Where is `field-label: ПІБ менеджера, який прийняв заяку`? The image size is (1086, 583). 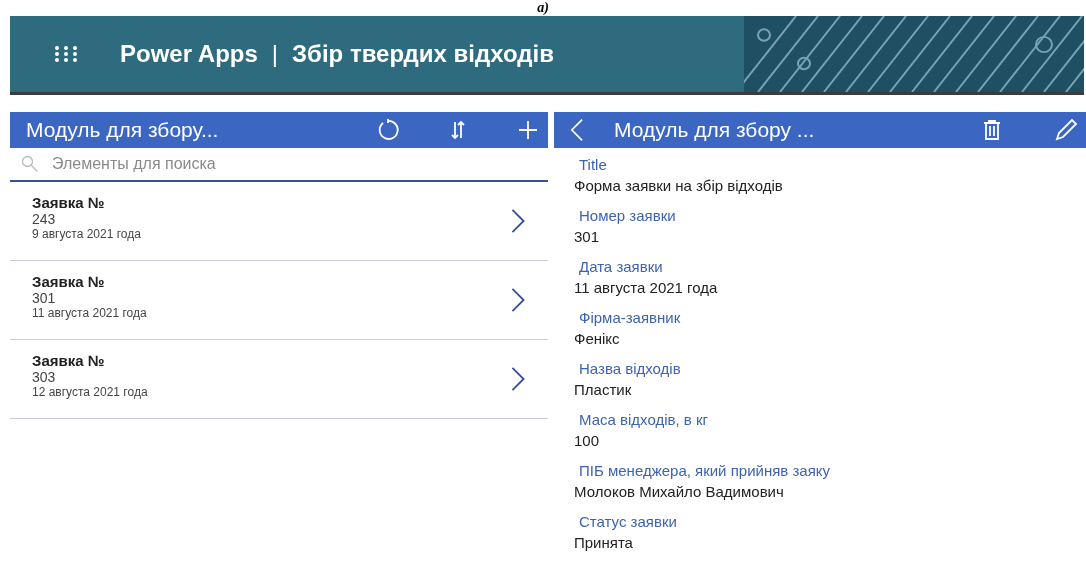 field-label: ПІБ менеджера, який прийняв заяку is located at coordinates (704, 470).